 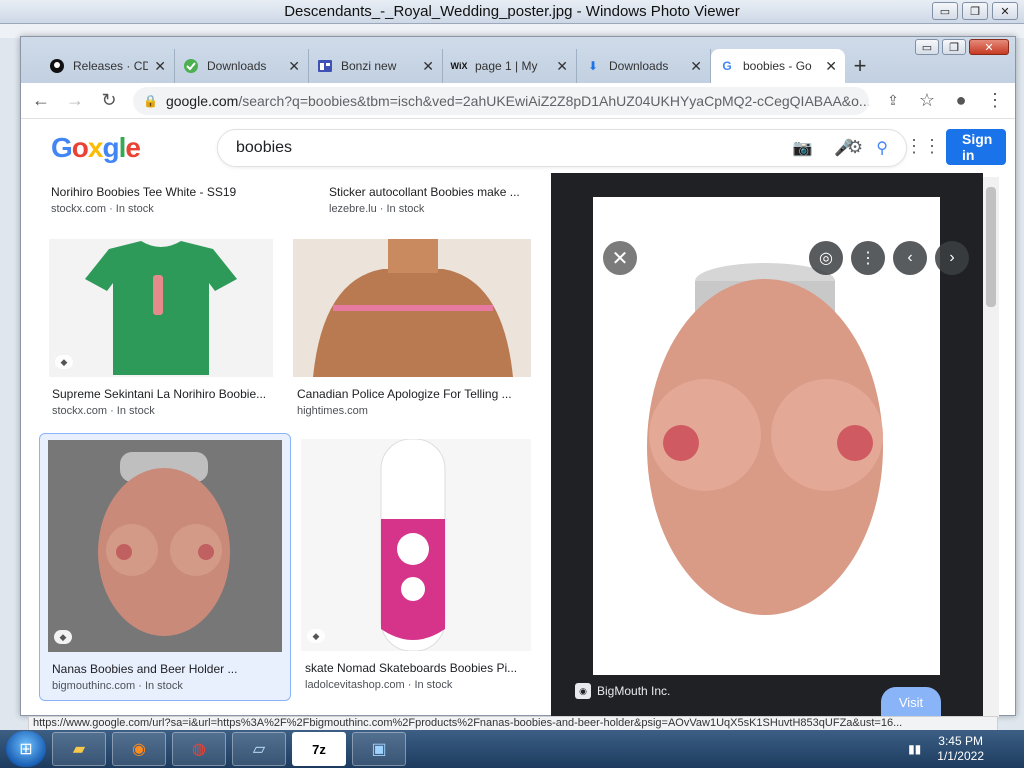 I want to click on search-box: boobies 📷 🎤 ⚲, so click(x=562, y=148).